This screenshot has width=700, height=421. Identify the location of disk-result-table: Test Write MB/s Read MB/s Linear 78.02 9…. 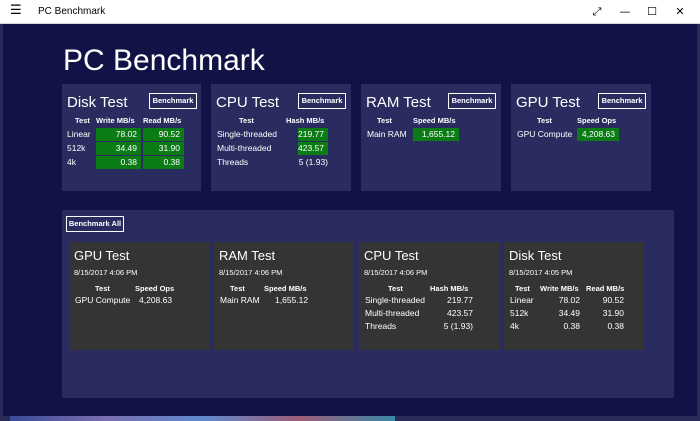
(574, 314).